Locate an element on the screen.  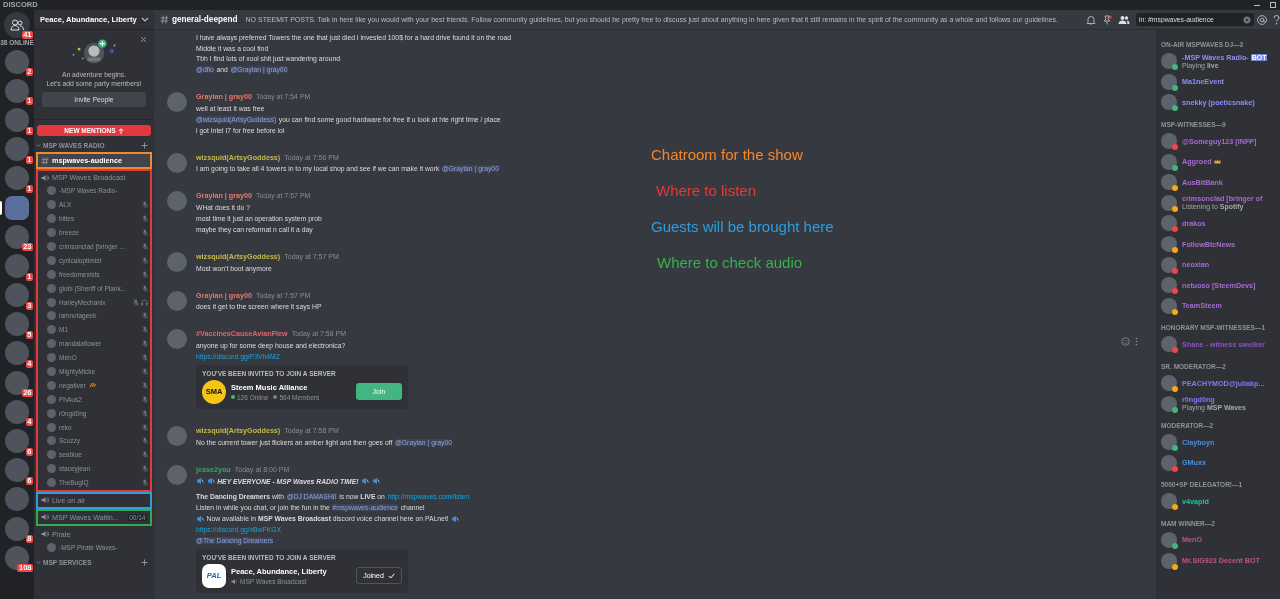
selection-indicator is located at coordinates (1, 207).